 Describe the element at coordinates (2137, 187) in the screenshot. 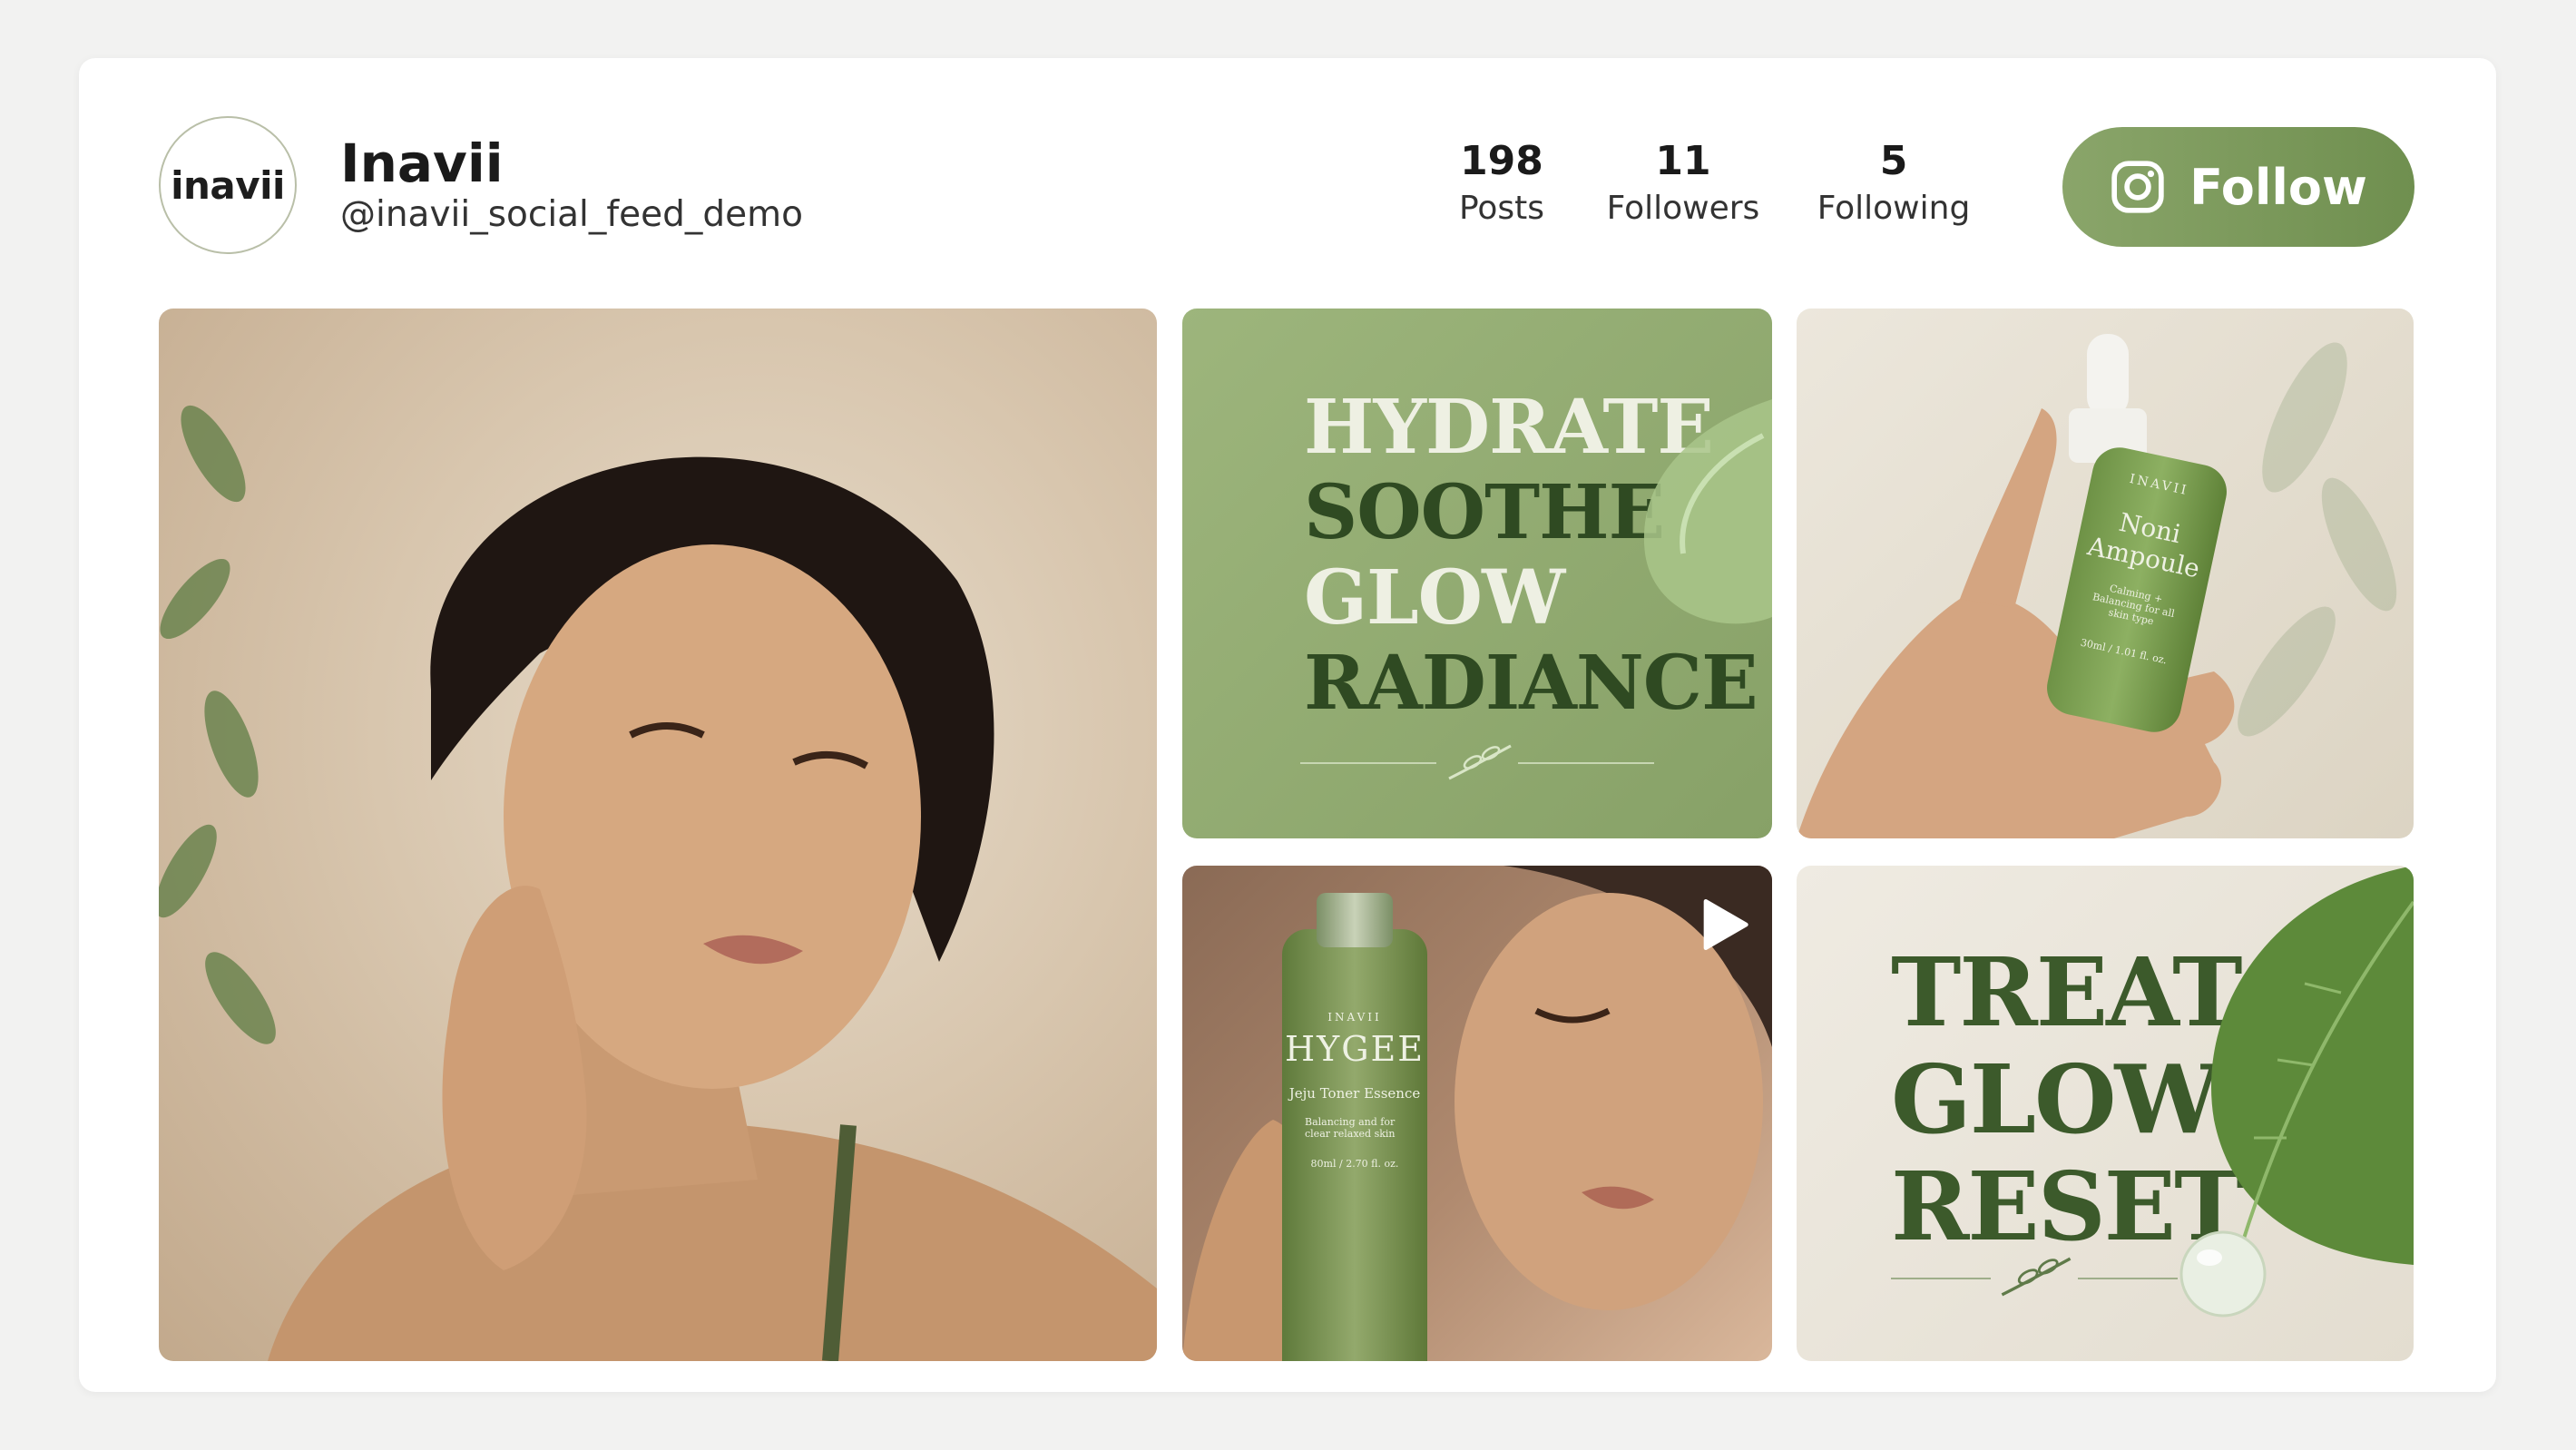

I see `instagram-icon` at that location.